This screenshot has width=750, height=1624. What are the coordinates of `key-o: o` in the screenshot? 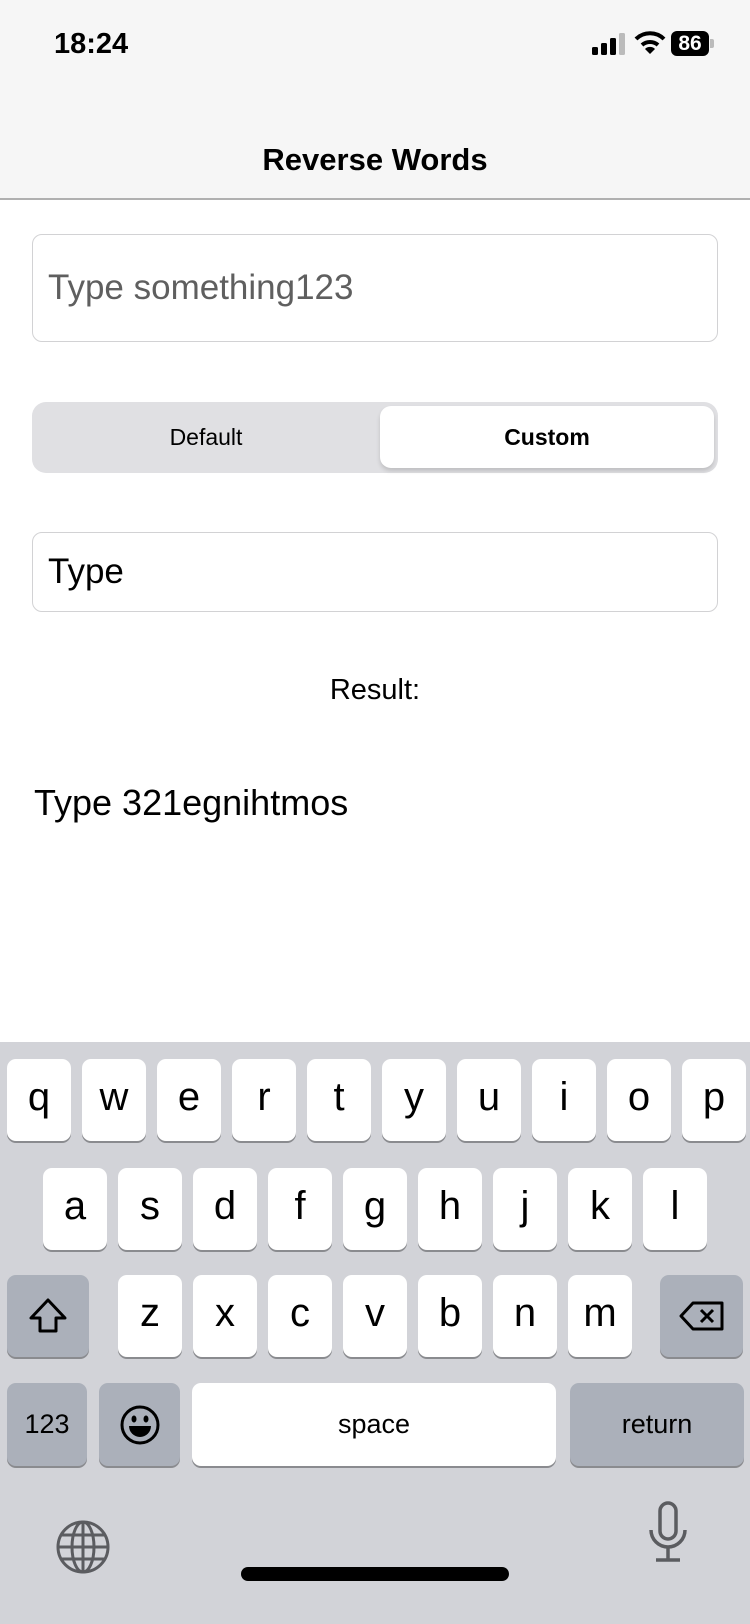 It's located at (639, 1100).